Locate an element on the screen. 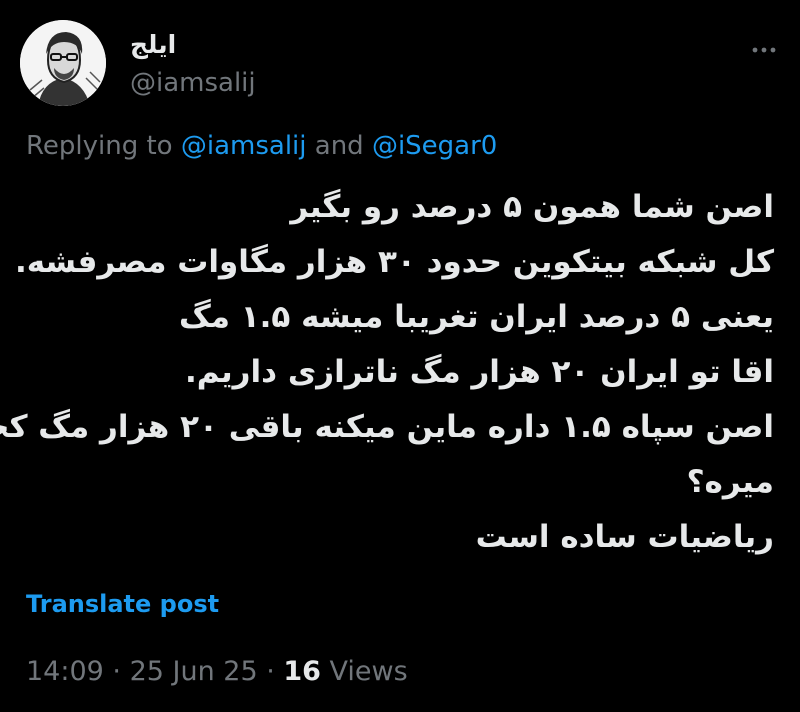 This screenshot has width=800, height=712. tweet-line: یعنی ۵ درصد ایران تغریبا میشه ۱.۵ مگ is located at coordinates (476, 317).